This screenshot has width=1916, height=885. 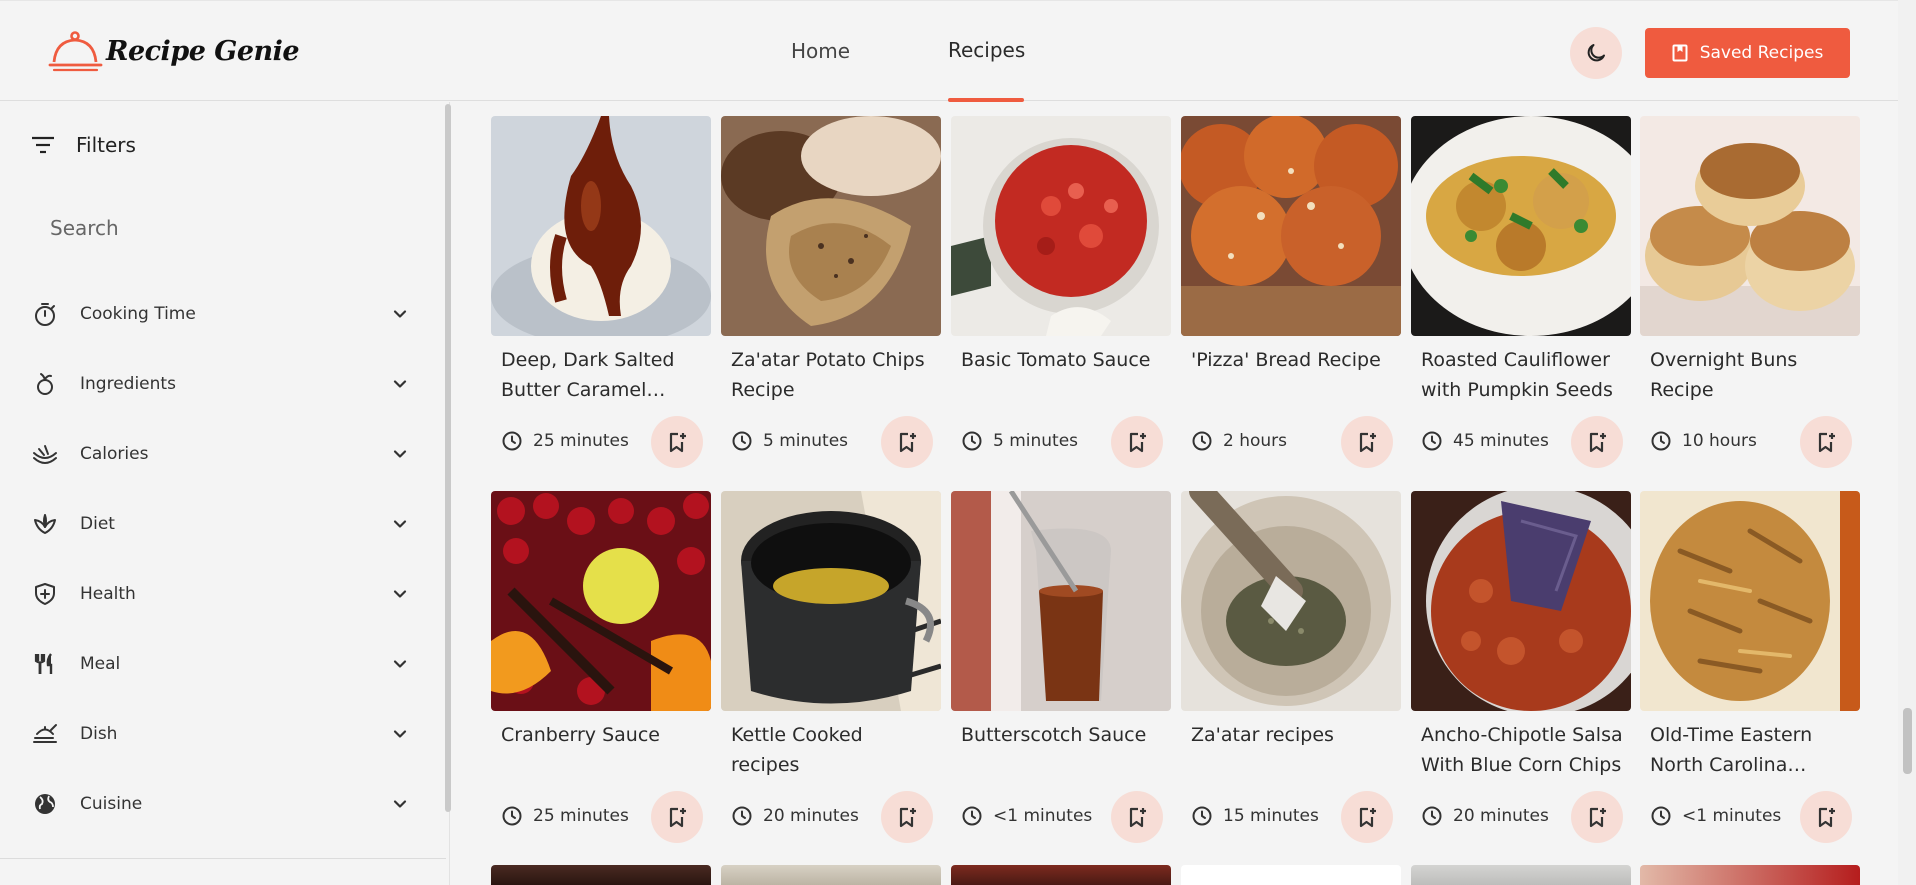 What do you see at coordinates (1293, 735) in the screenshot?
I see `recipe-title: Za'atar recipes` at bounding box center [1293, 735].